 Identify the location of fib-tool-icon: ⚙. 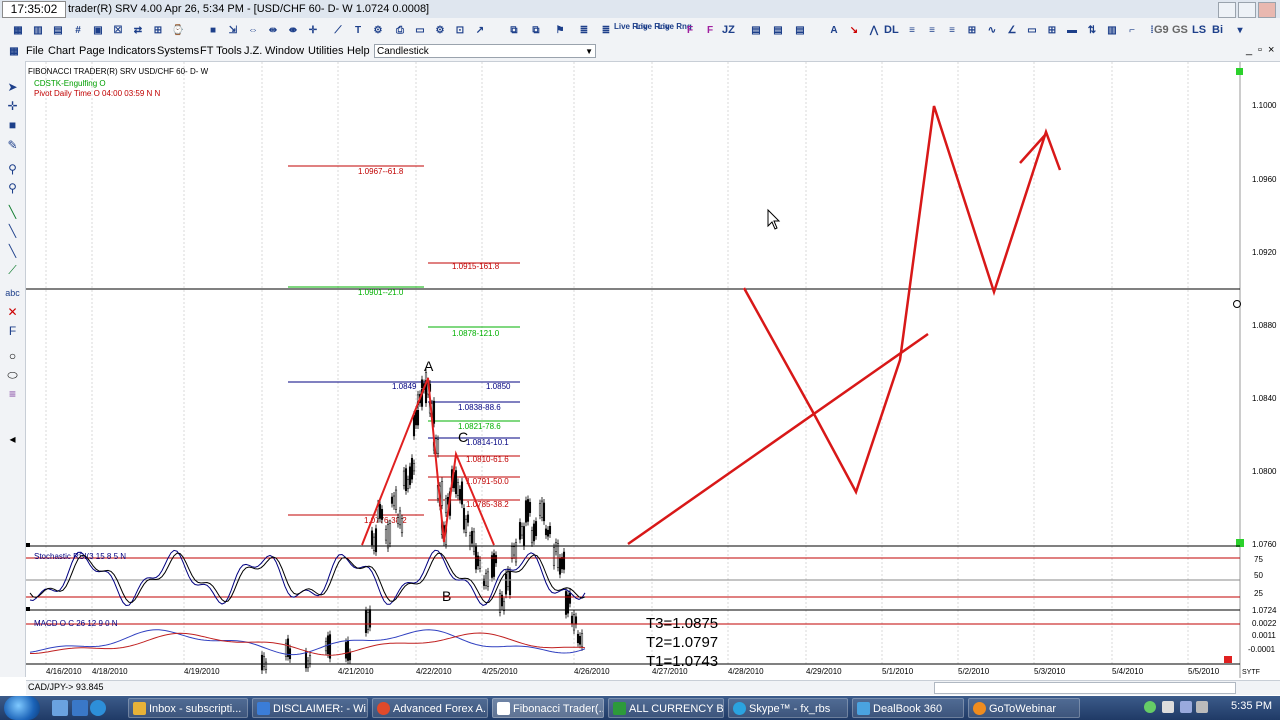
(378, 30).